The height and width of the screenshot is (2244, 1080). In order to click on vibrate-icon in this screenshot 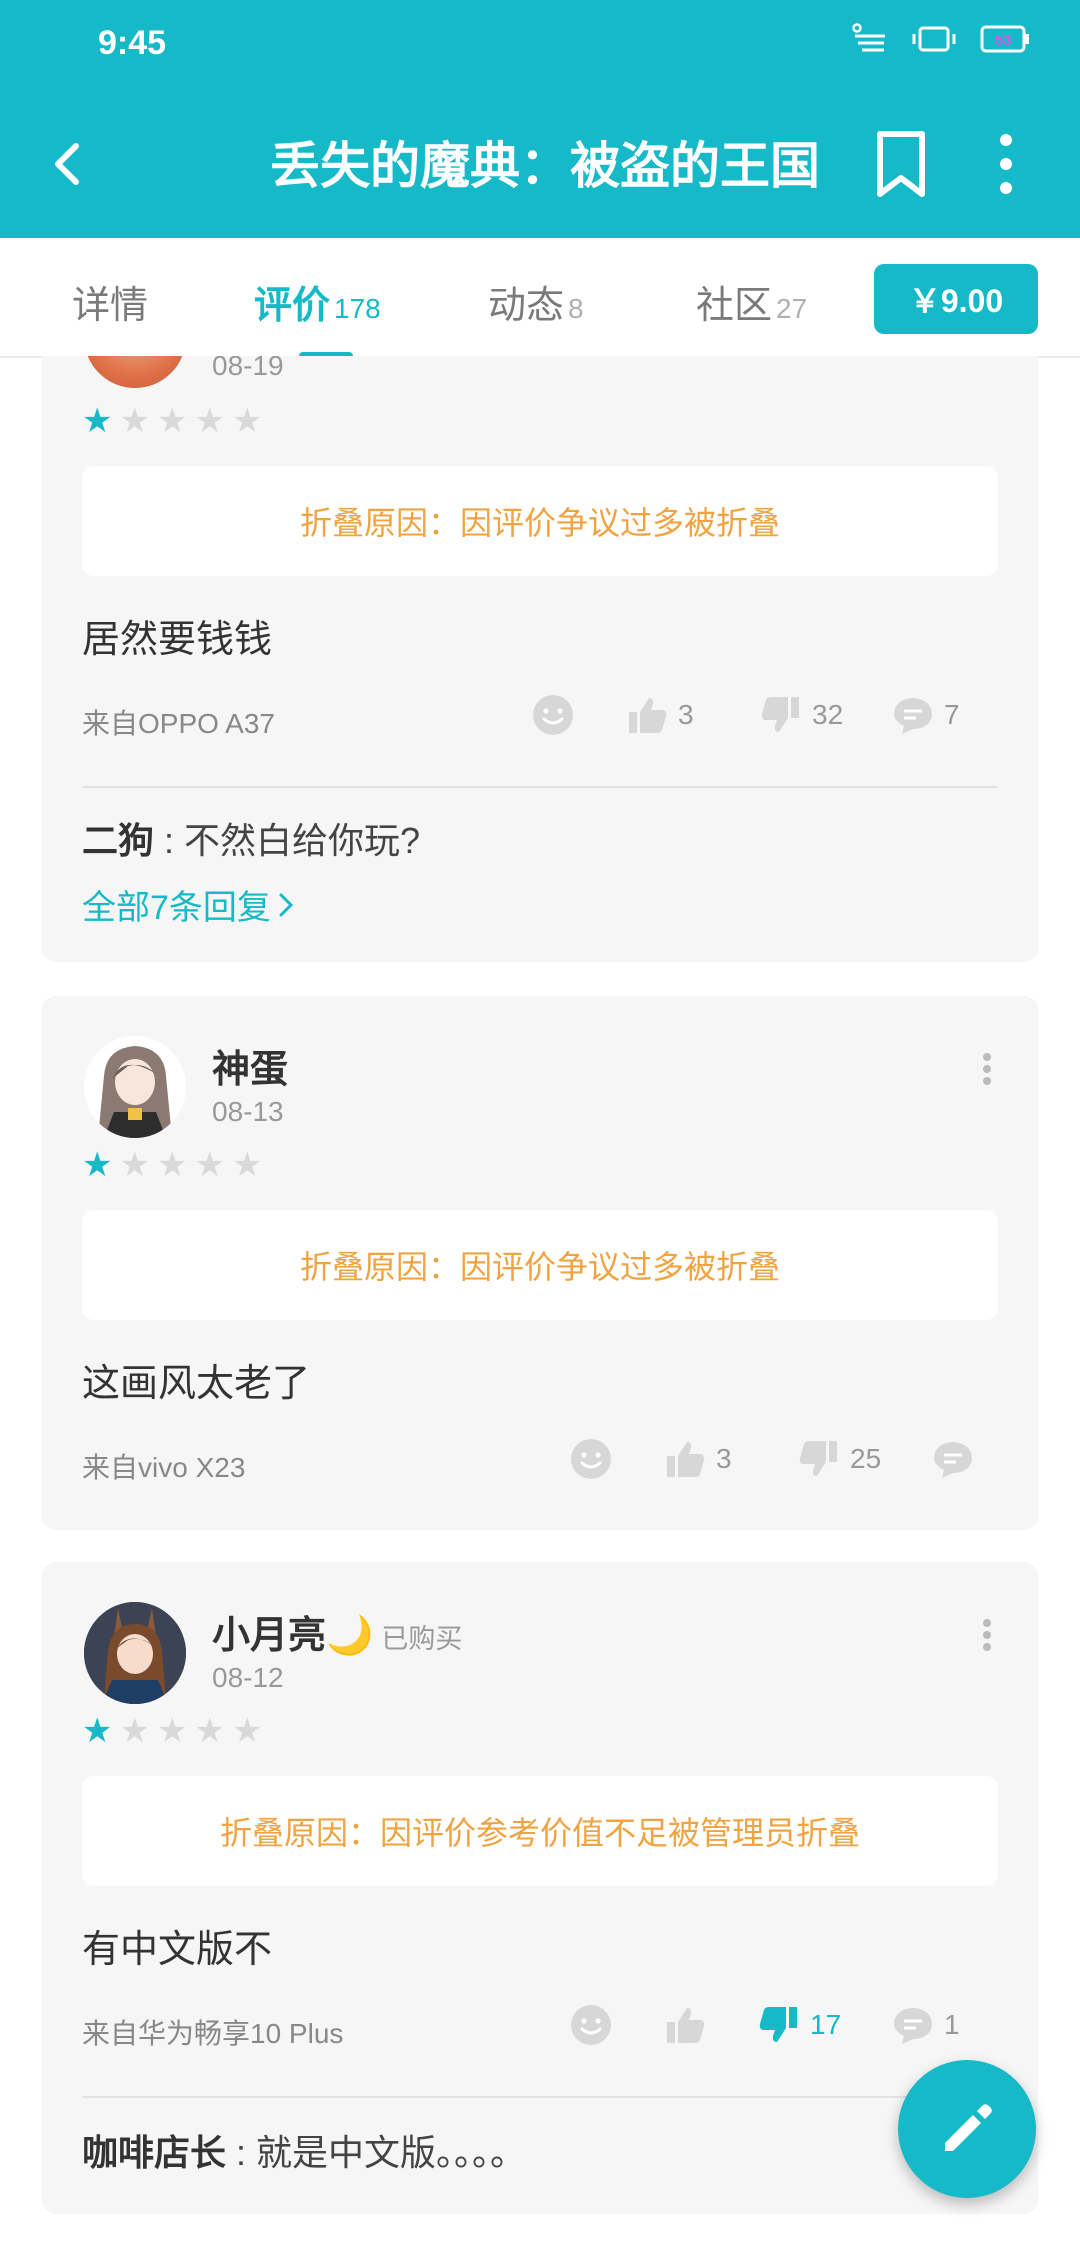, I will do `click(934, 39)`.